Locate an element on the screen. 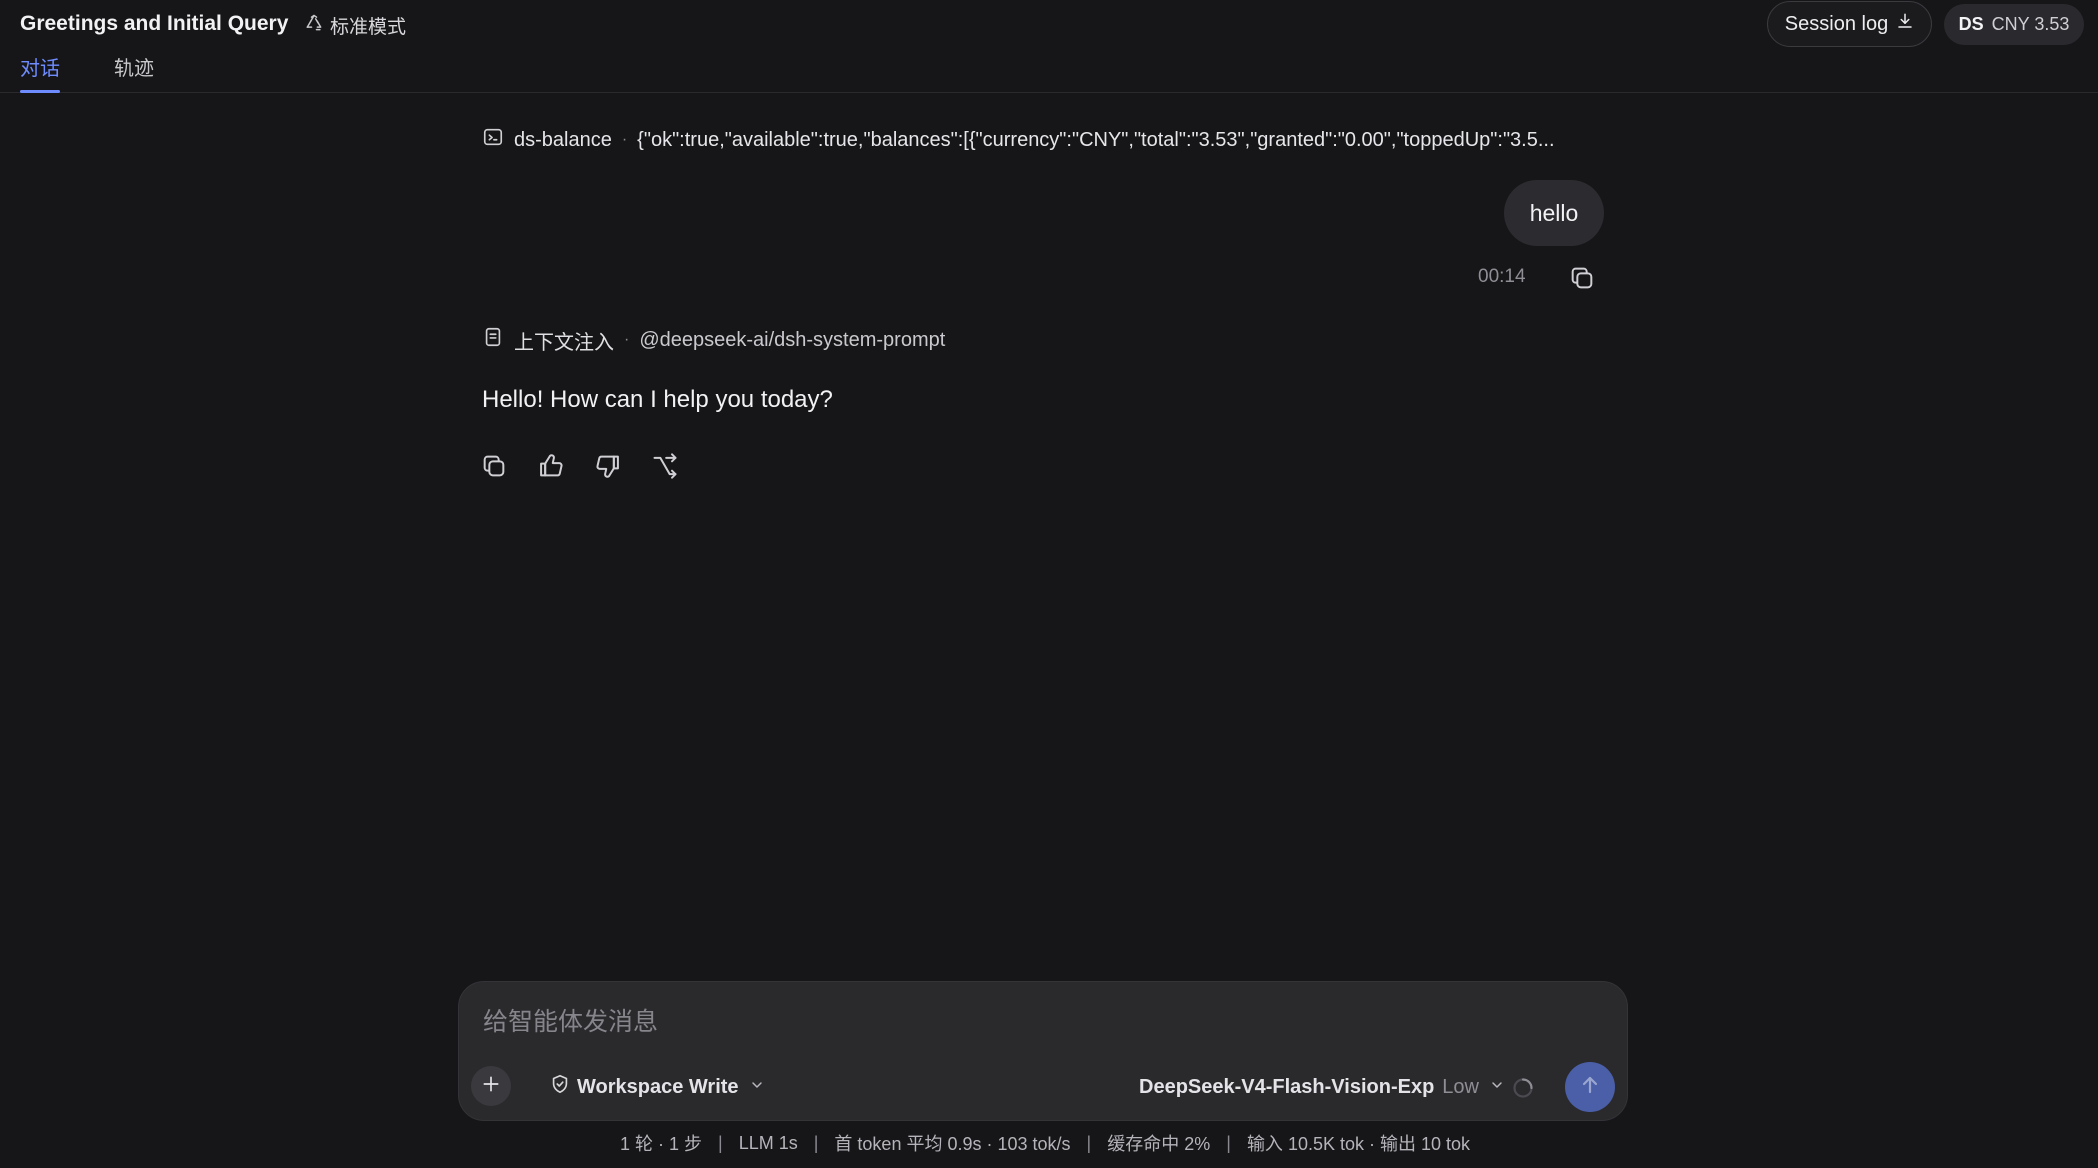 The image size is (2098, 1168). message-input is located at coordinates (1041, 1022).